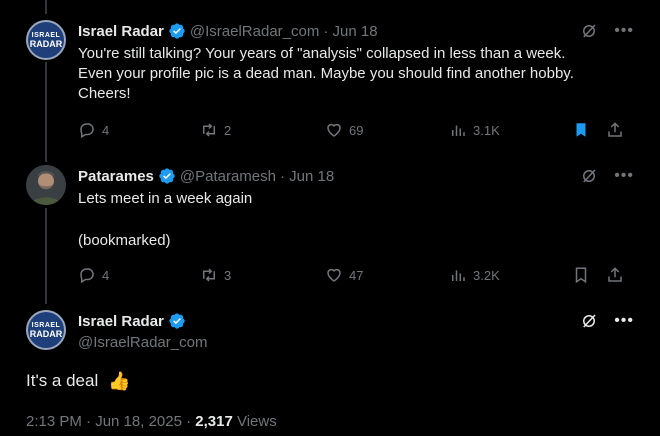 The image size is (660, 436). Describe the element at coordinates (228, 275) in the screenshot. I see `repost-count: 3` at that location.